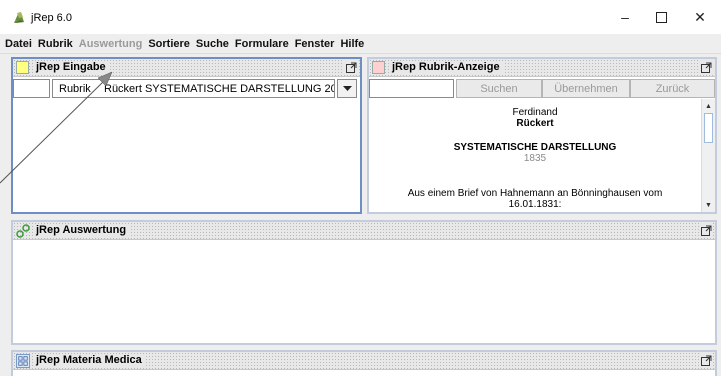 This screenshot has width=721, height=376. I want to click on materia-medica-title-bar: jRep Materia Medica, so click(364, 361).